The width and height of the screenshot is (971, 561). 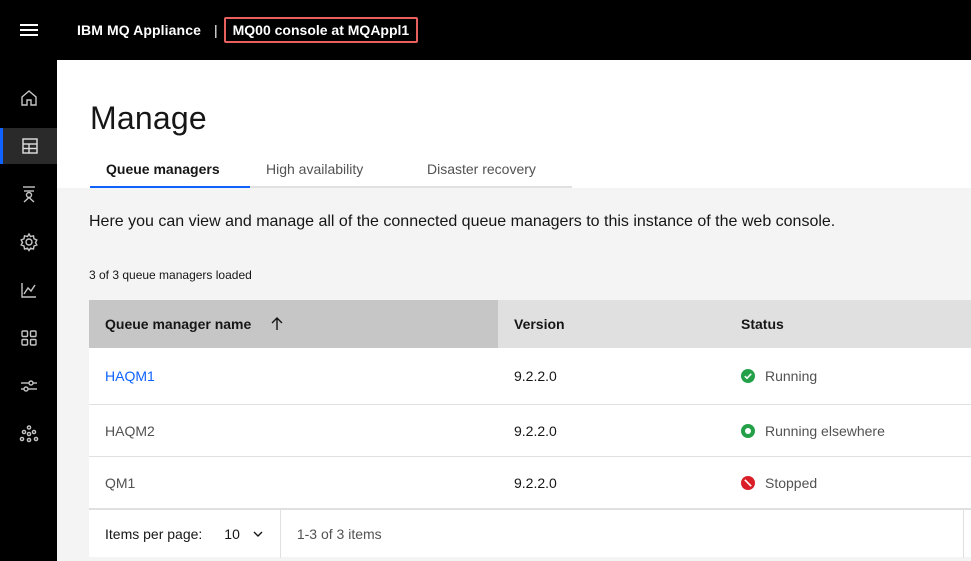 I want to click on items-per-page-value: 10, so click(x=232, y=533).